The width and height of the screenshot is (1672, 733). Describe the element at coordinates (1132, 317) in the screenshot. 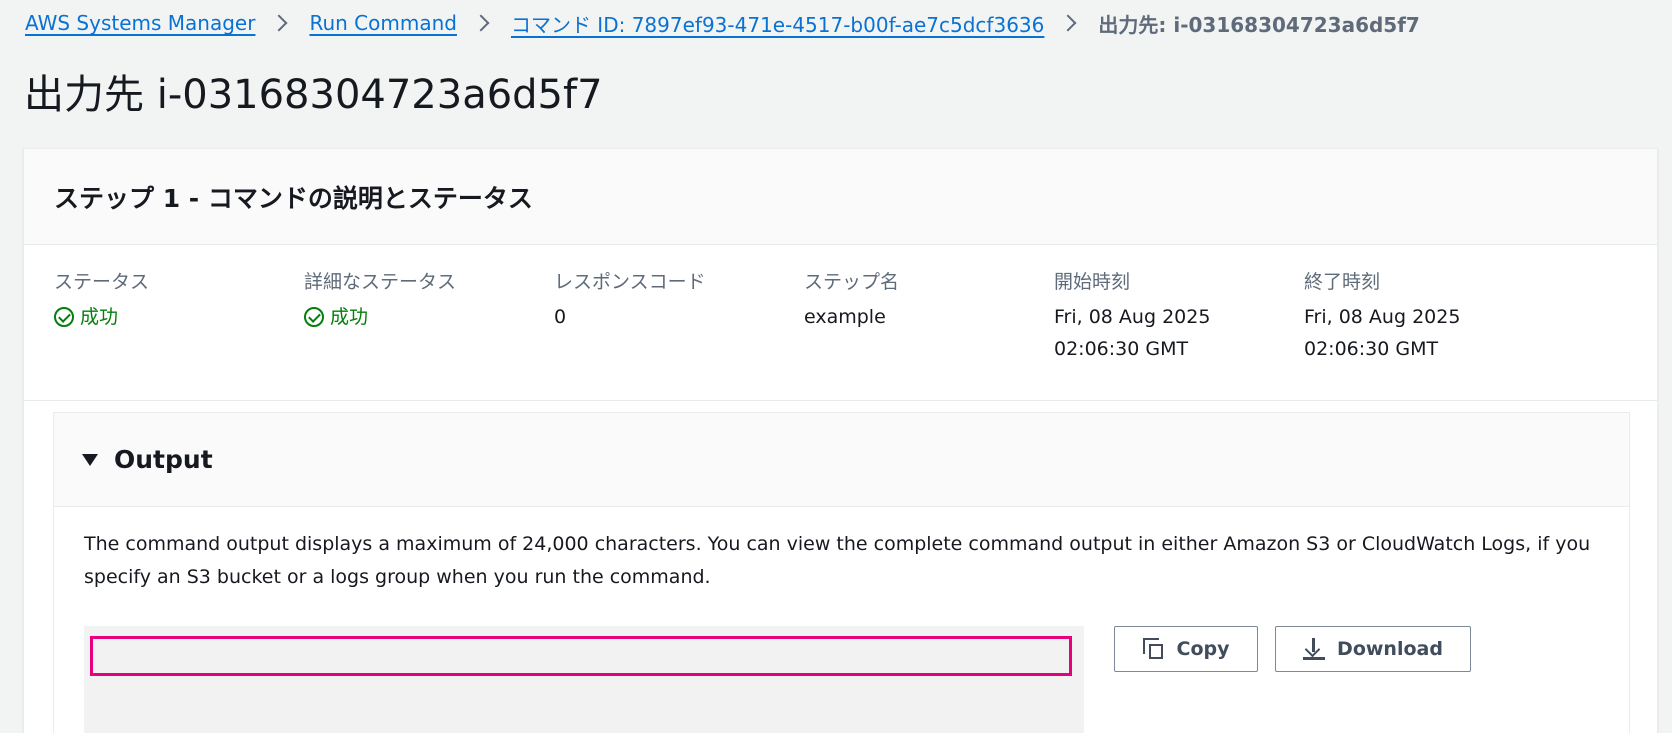

I see `start-time-date: Fri, 08 Aug 2025` at that location.